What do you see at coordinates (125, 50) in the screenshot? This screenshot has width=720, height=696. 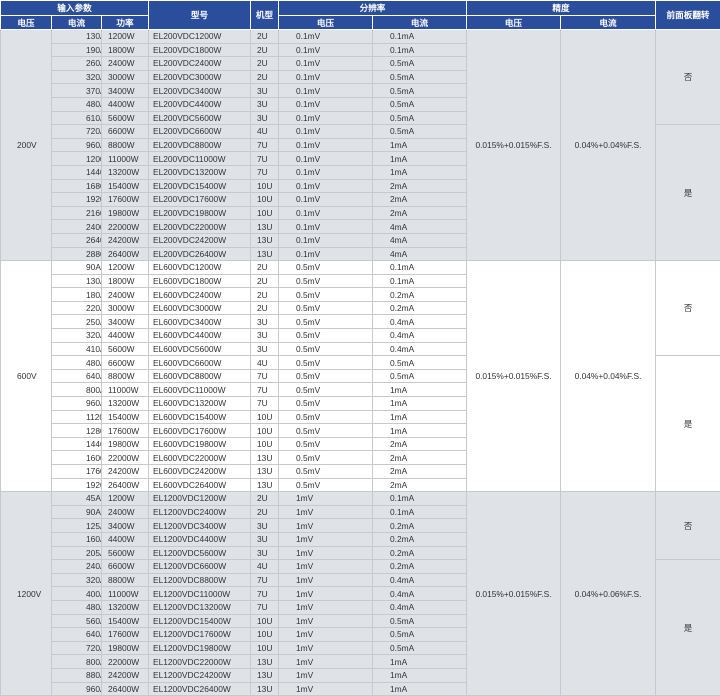 I see `power-cell: 1800W` at bounding box center [125, 50].